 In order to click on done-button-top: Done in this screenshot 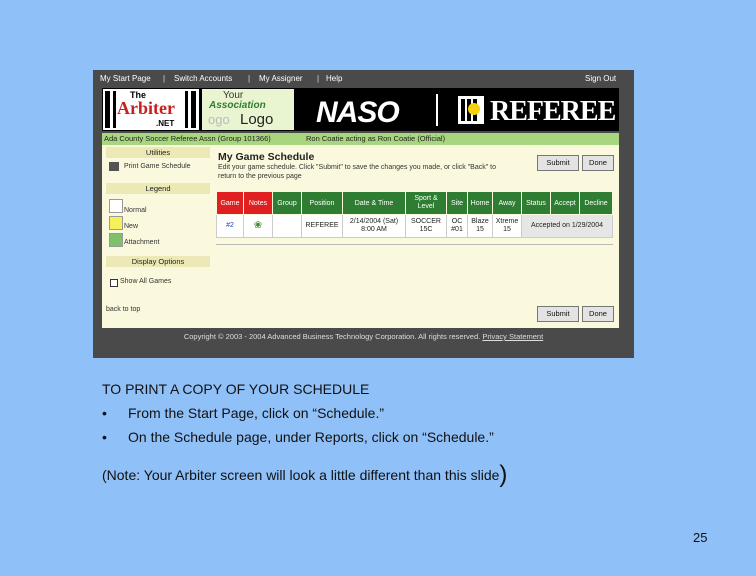, I will do `click(598, 163)`.